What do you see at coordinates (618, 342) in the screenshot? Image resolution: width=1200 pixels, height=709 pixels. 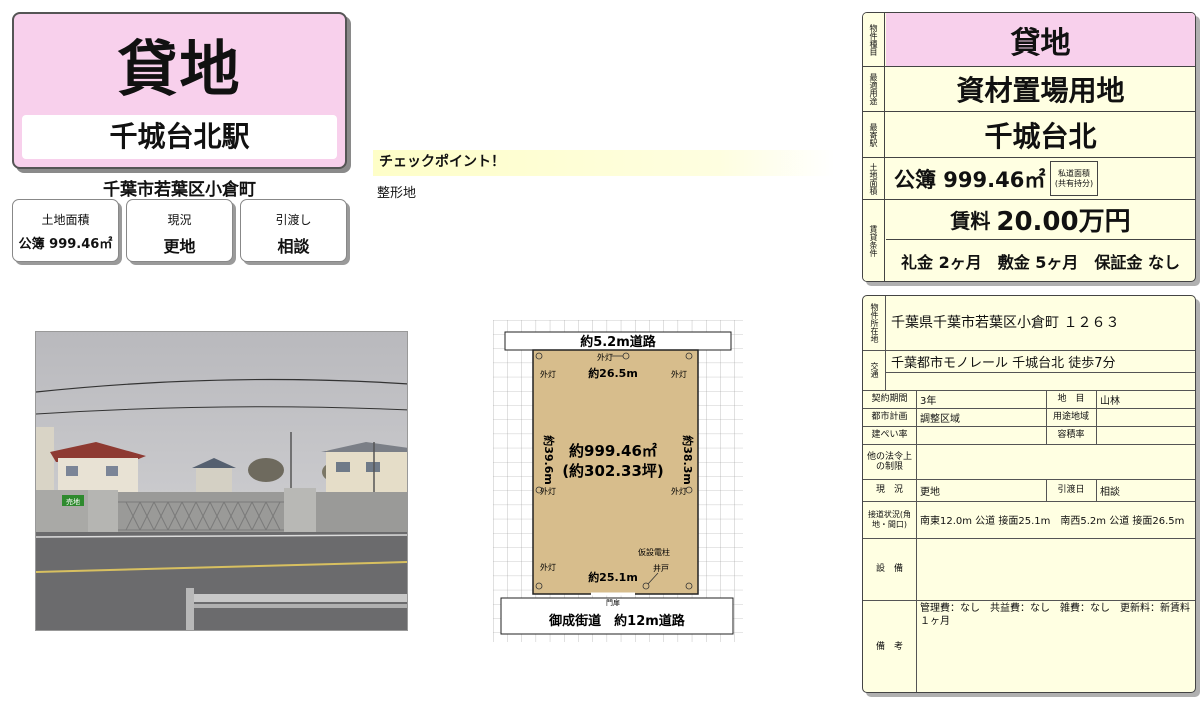 I see `top-road-label: 約5.2m道路` at bounding box center [618, 342].